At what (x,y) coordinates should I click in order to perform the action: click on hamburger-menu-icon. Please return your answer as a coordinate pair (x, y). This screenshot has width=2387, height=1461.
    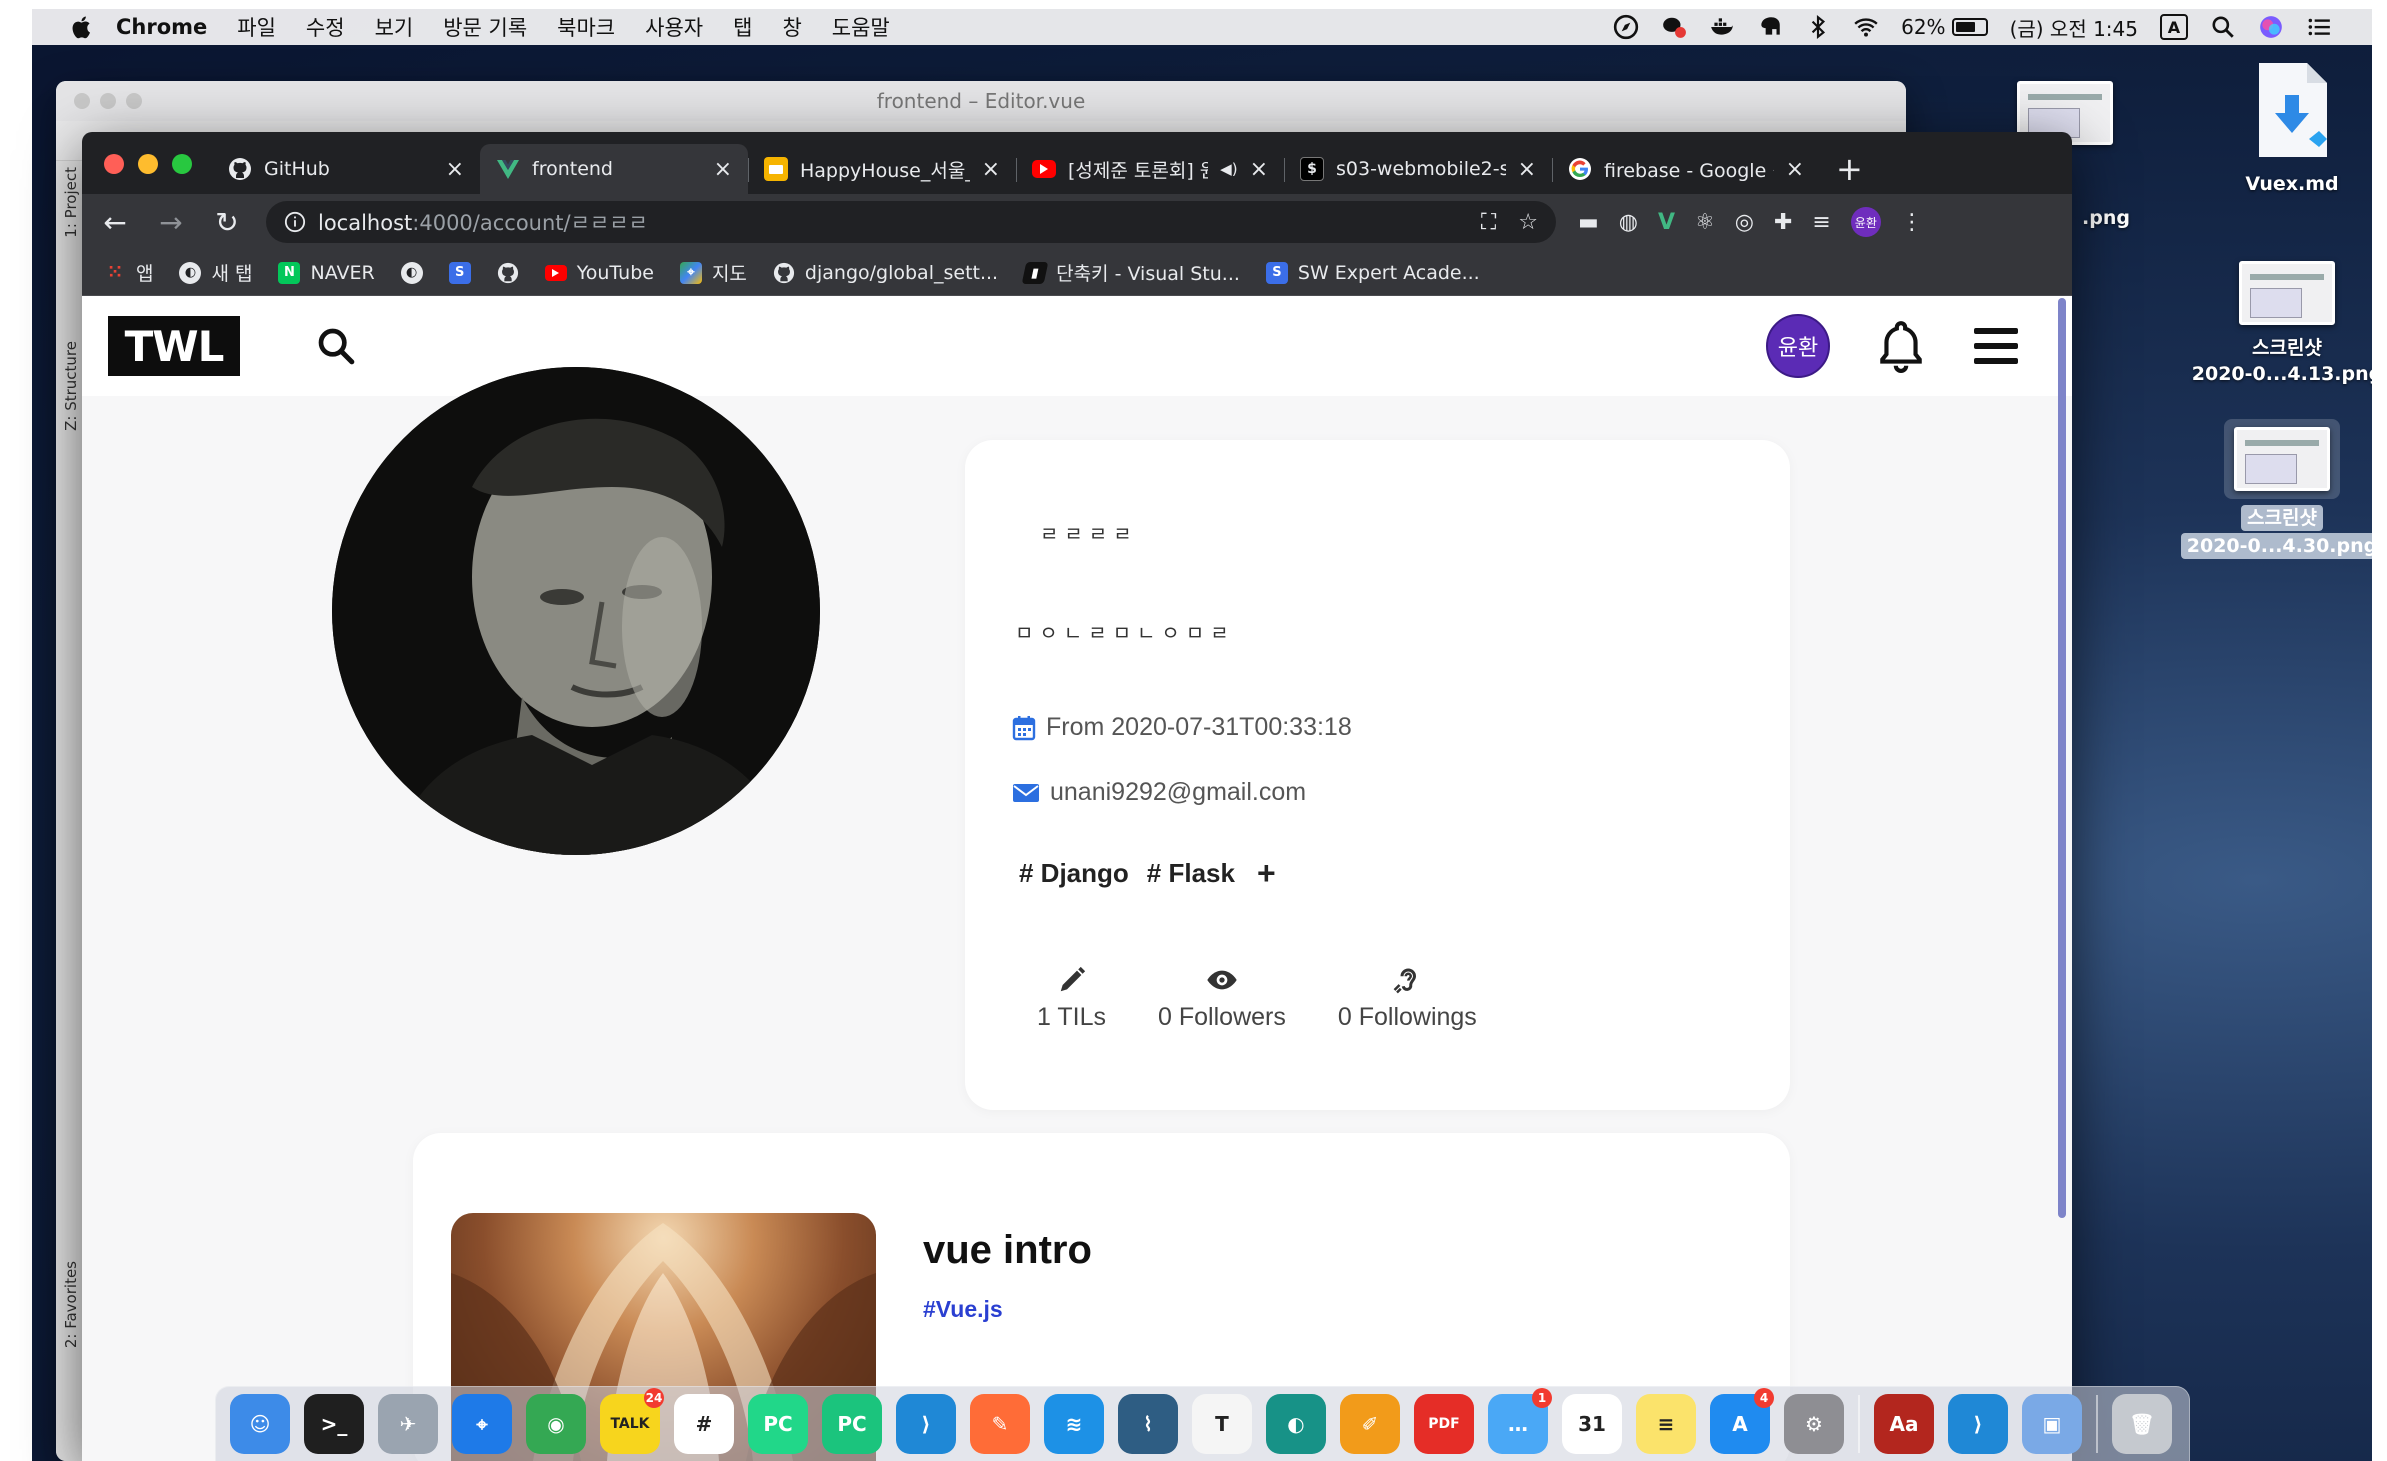
    Looking at the image, I should click on (1996, 346).